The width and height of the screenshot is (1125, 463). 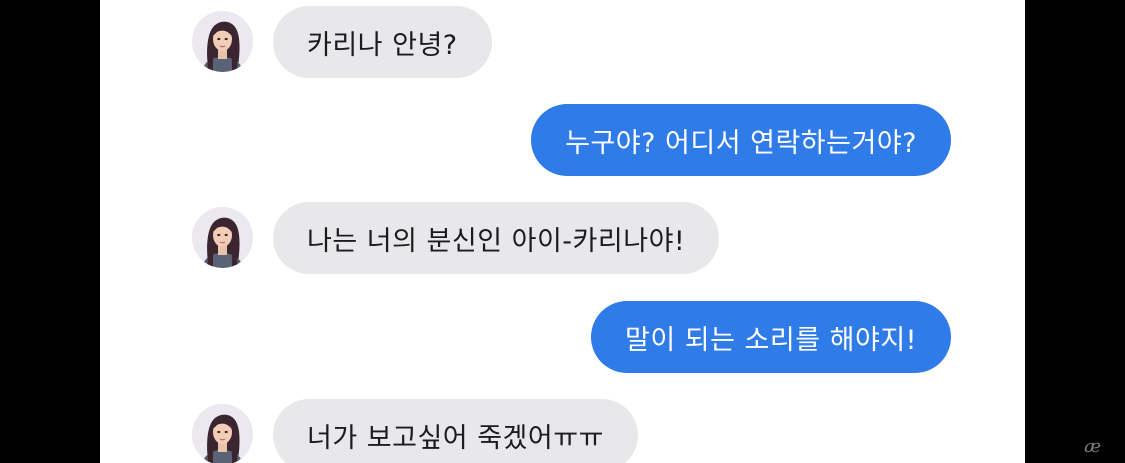 What do you see at coordinates (382, 45) in the screenshot?
I see `message-text: 카리나 안녕?` at bounding box center [382, 45].